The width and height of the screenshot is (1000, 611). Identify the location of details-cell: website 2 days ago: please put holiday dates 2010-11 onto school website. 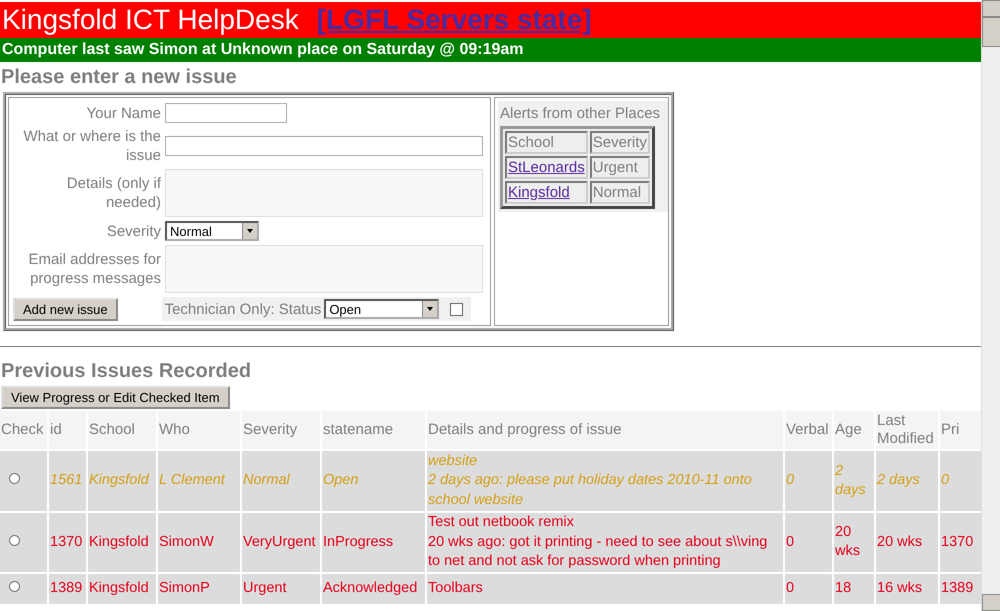
(605, 481).